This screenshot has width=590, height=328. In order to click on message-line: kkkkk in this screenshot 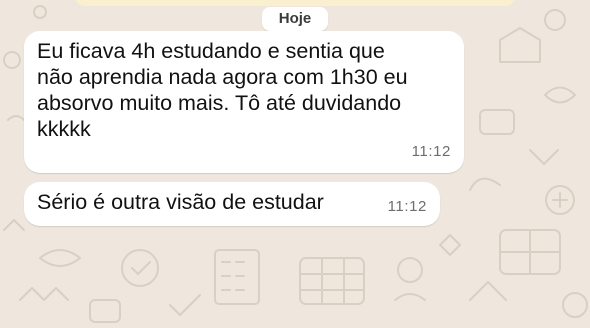, I will do `click(64, 129)`.